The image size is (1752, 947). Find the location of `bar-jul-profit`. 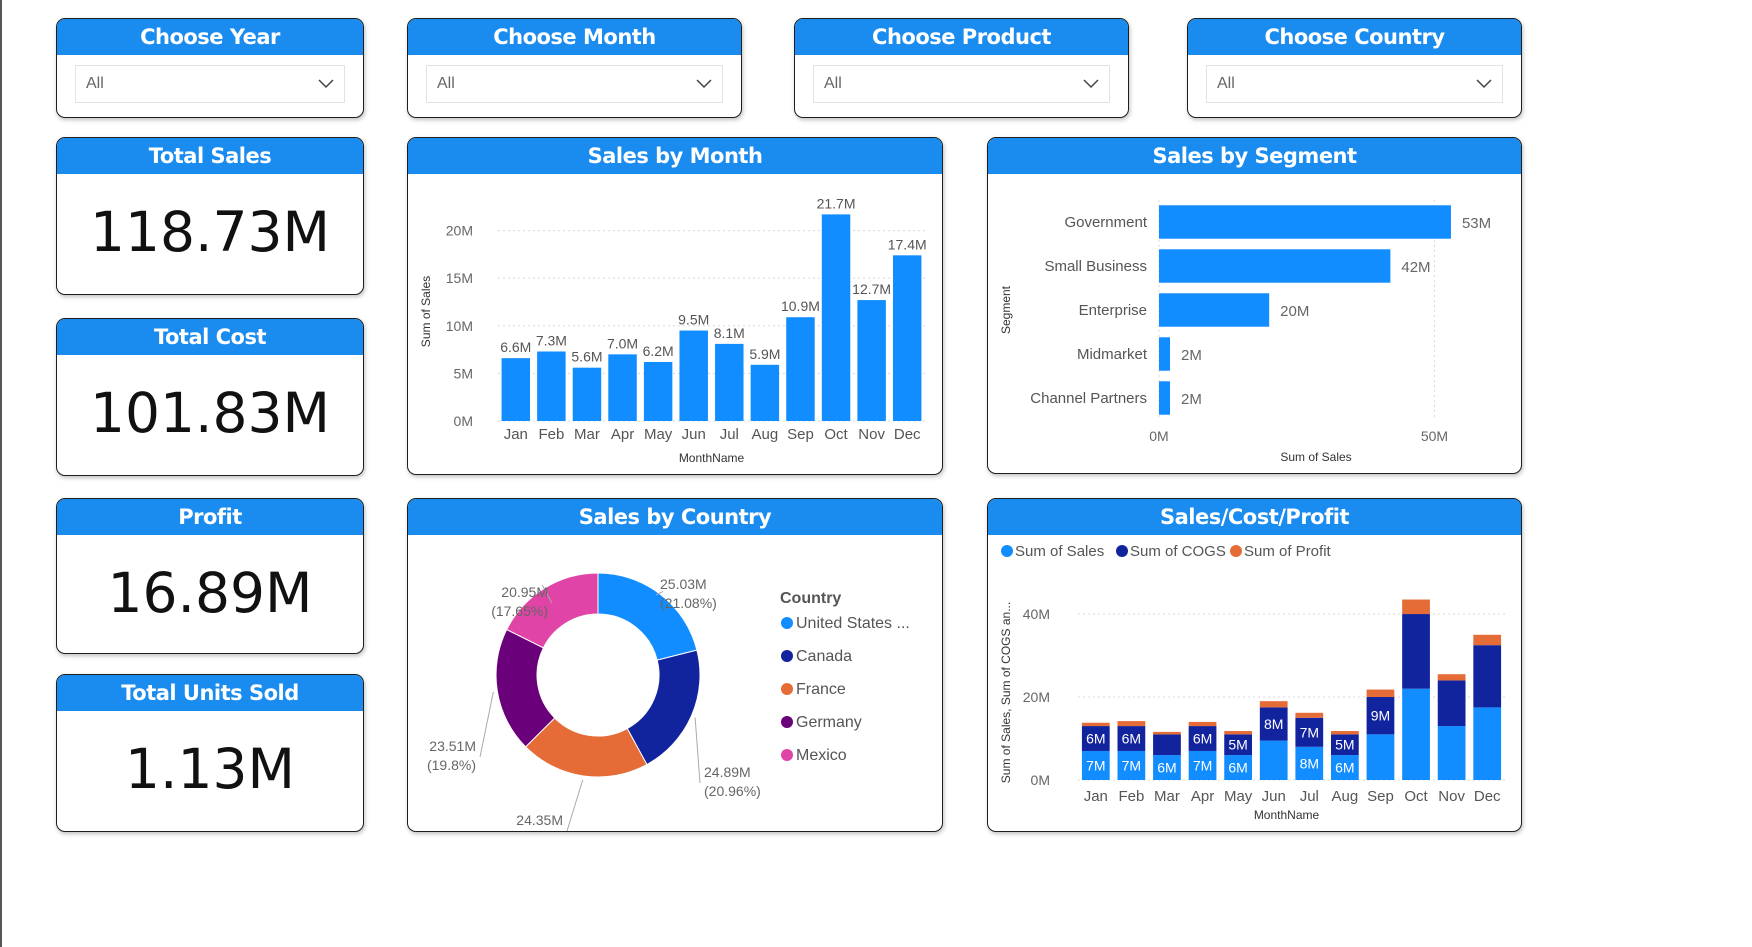

bar-jul-profit is located at coordinates (1309, 715).